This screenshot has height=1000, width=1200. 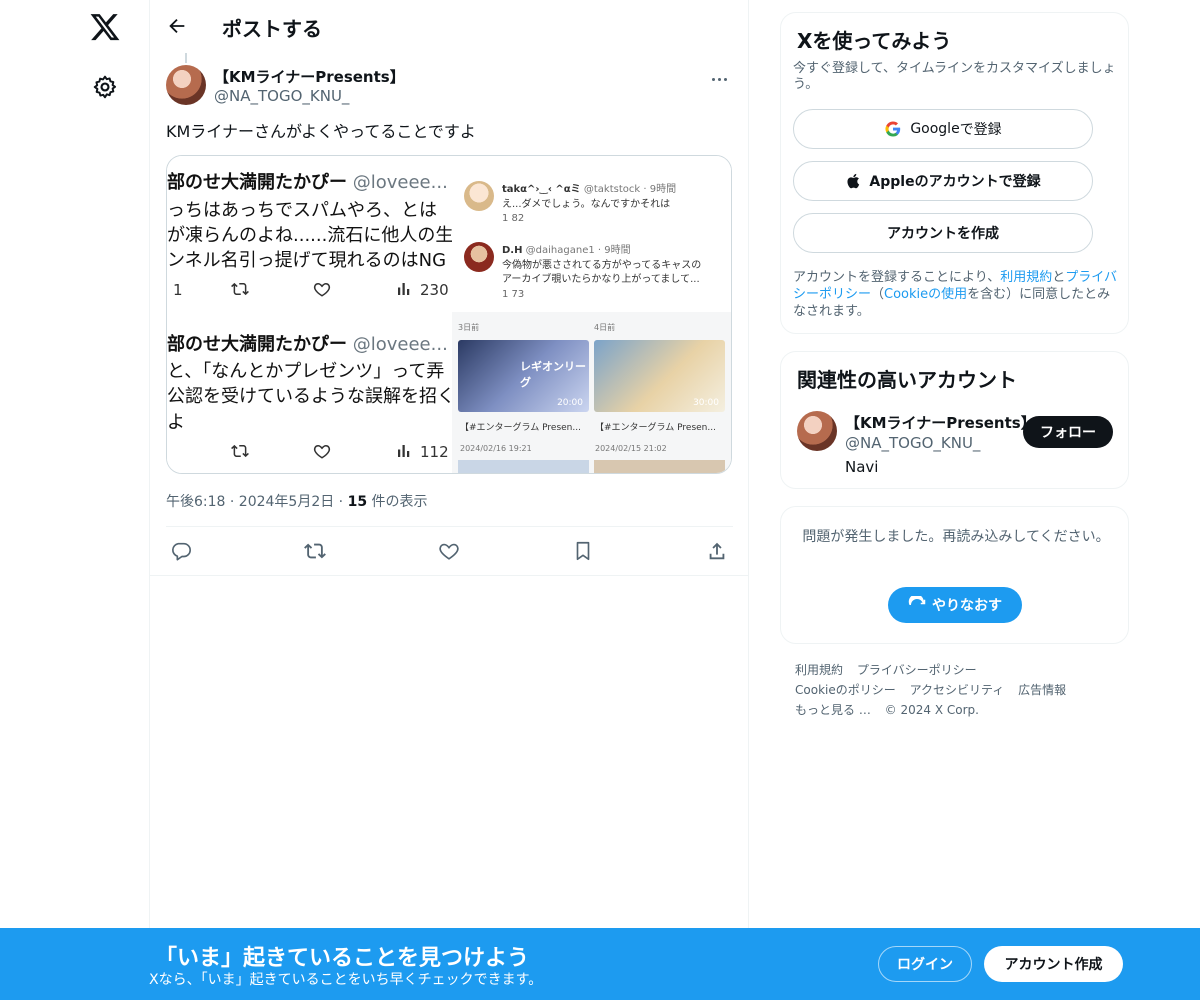 What do you see at coordinates (931, 710) in the screenshot?
I see `copyright: © 2024 X Corp.` at bounding box center [931, 710].